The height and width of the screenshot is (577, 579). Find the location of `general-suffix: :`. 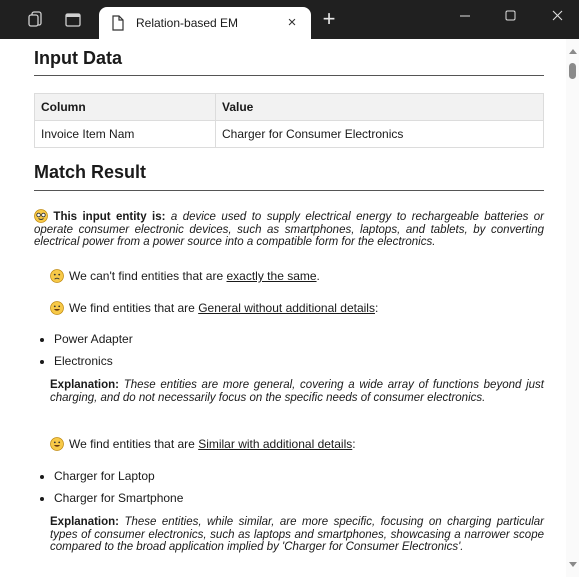

general-suffix: : is located at coordinates (376, 308).